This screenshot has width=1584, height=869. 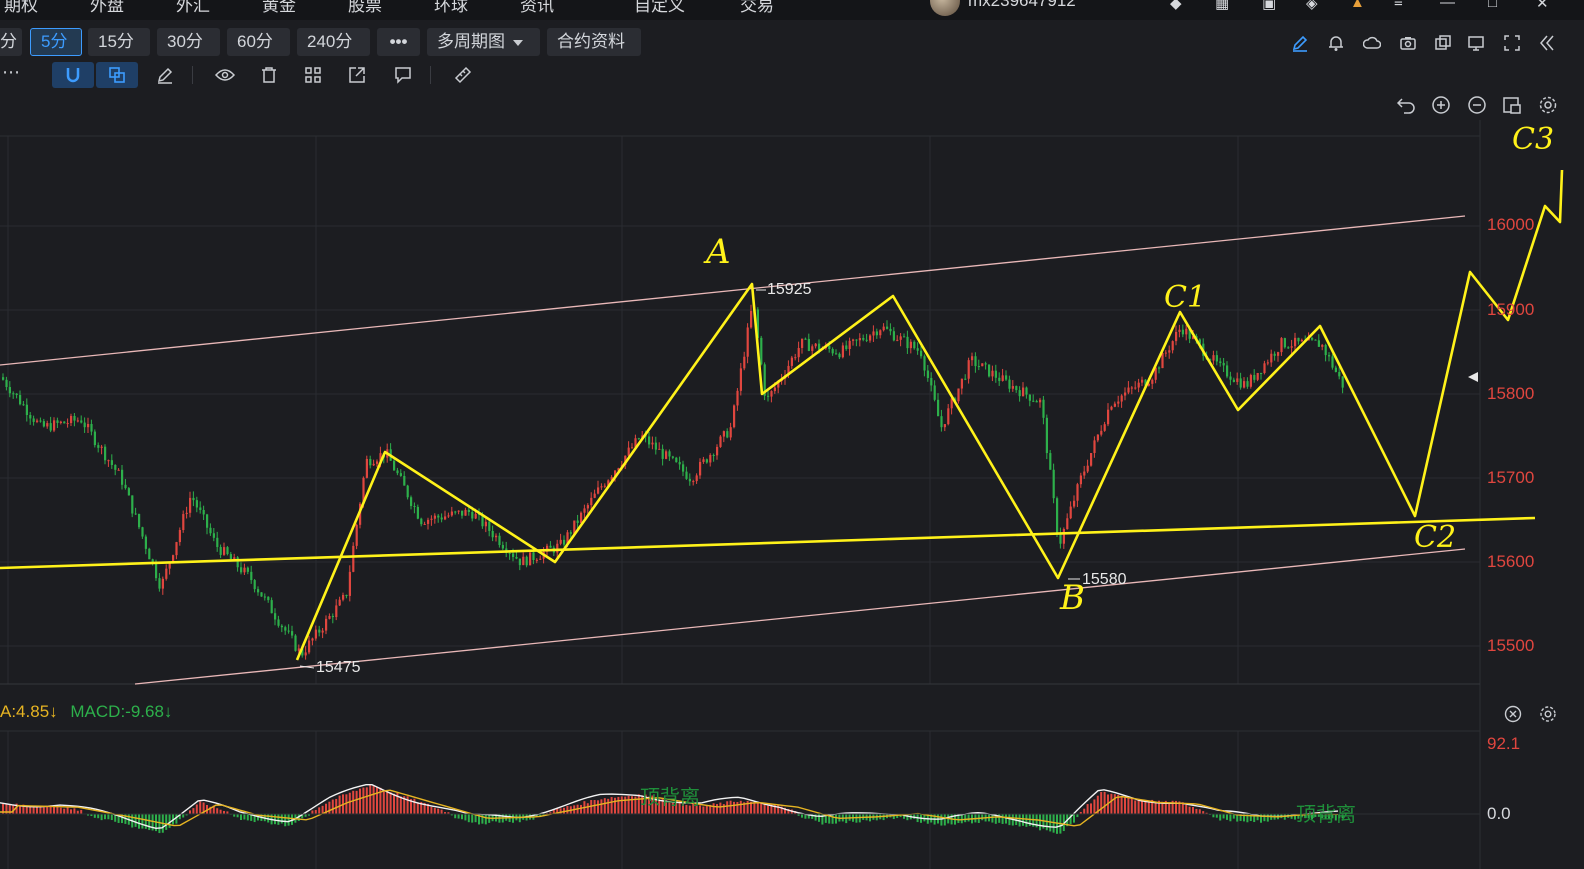 I want to click on indicator-settings-icon, so click(x=1548, y=714).